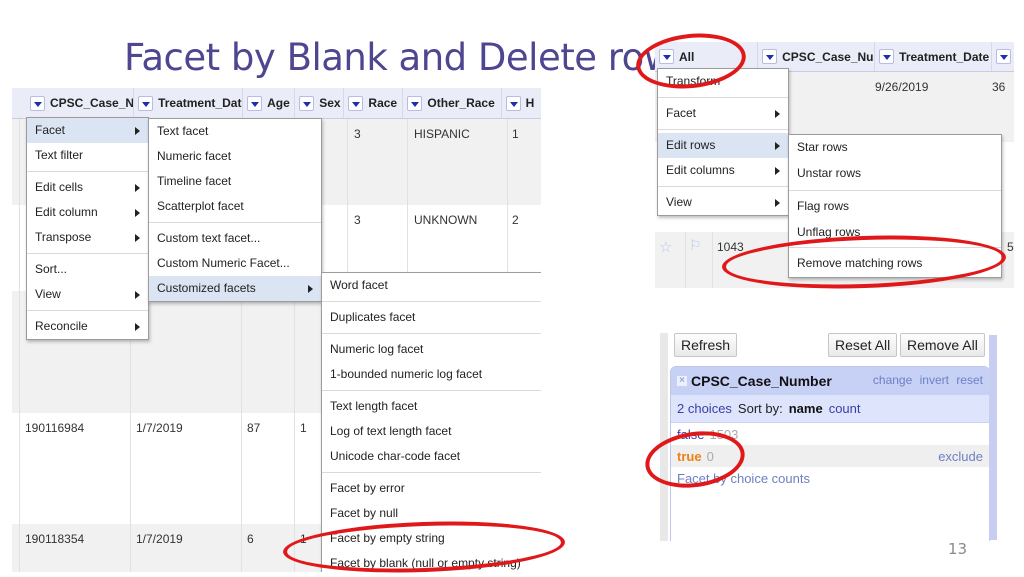 The image size is (1024, 577). Describe the element at coordinates (235, 131) in the screenshot. I see `menu-item-text-facet: Text facet` at that location.